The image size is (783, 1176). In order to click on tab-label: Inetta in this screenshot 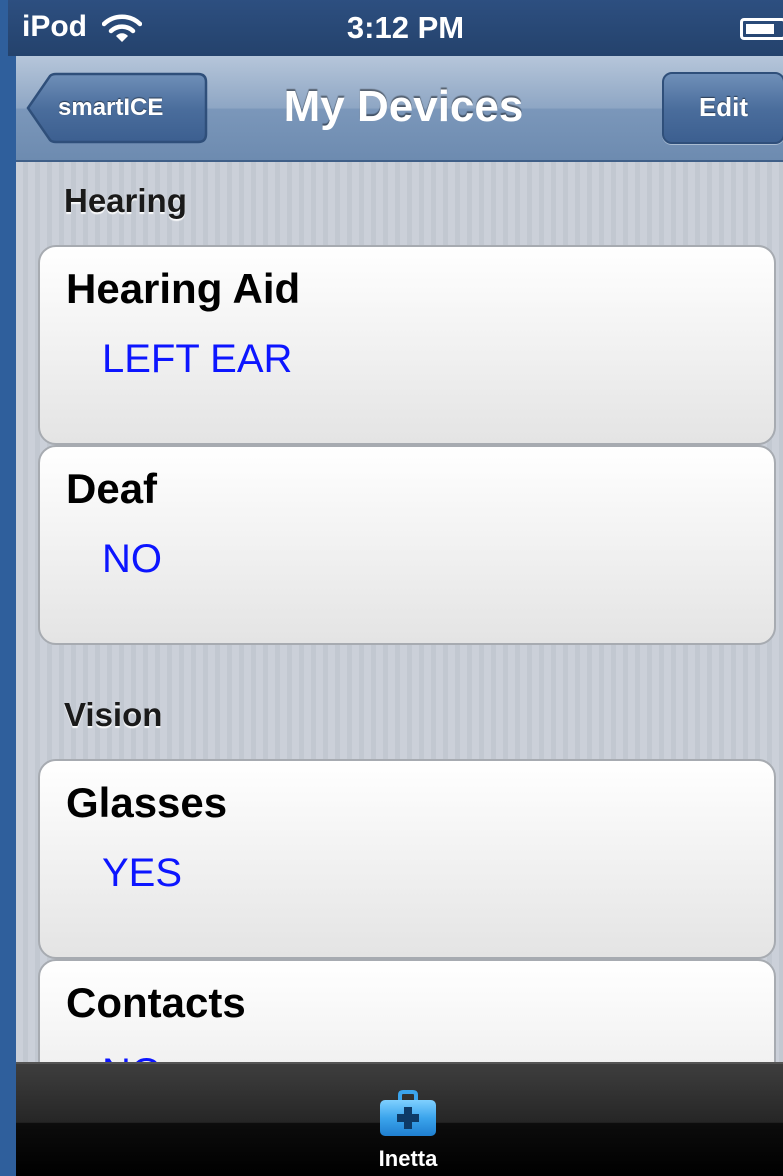, I will do `click(408, 1158)`.